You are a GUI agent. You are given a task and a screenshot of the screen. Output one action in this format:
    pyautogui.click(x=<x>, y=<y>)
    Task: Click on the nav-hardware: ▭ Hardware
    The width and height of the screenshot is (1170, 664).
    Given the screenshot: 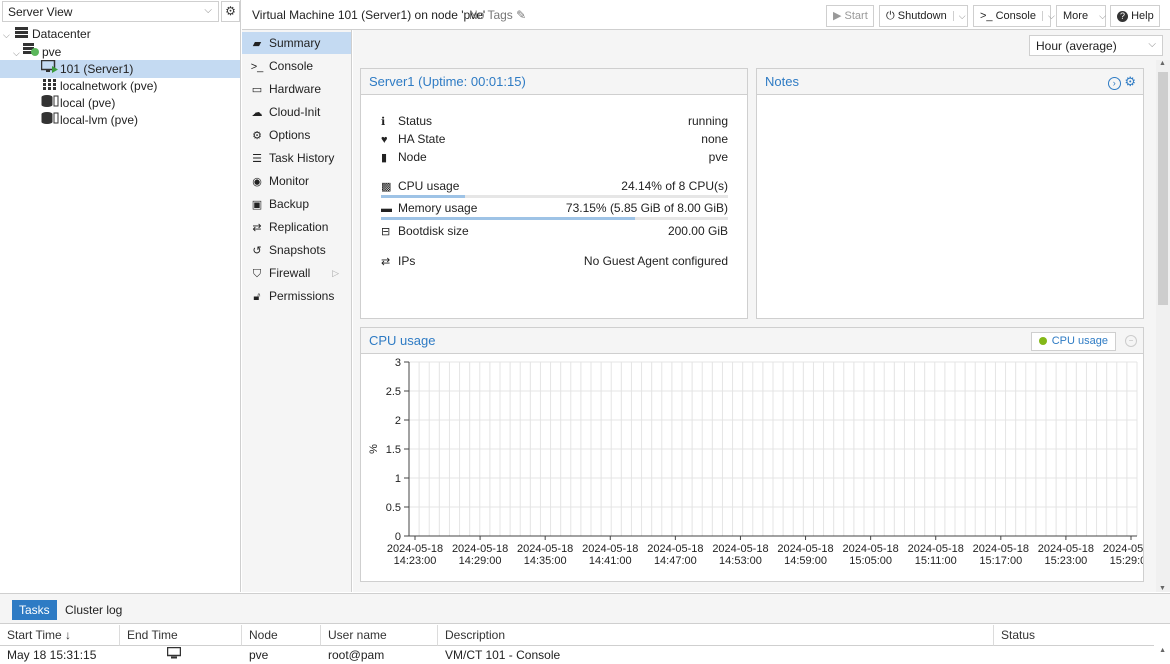 What is the action you would take?
    pyautogui.click(x=296, y=89)
    